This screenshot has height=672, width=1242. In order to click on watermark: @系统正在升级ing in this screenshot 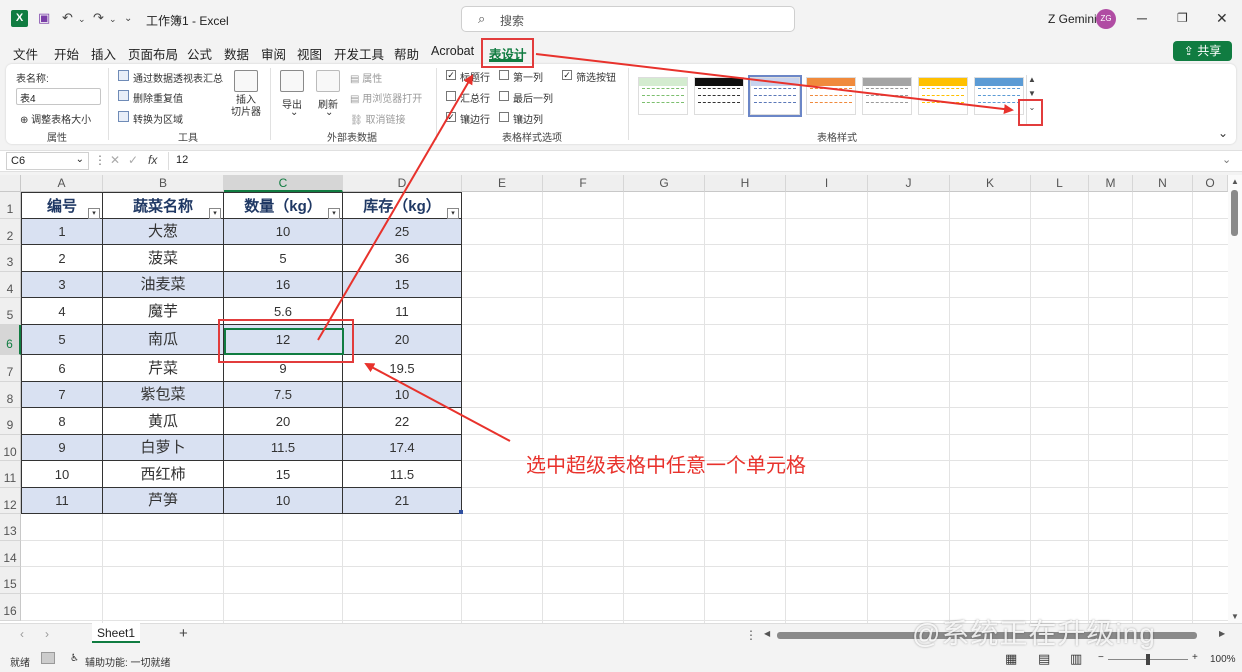, I will do `click(1034, 633)`.